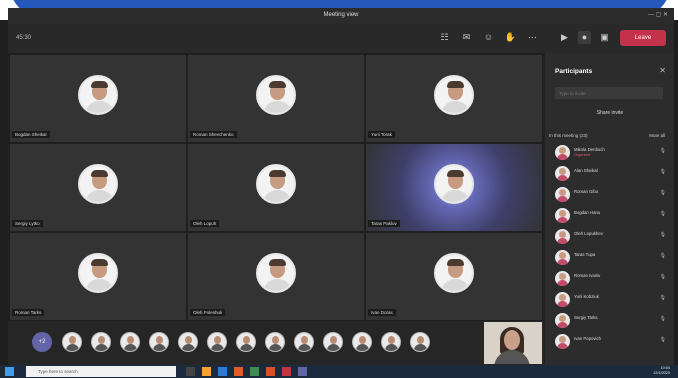  I want to click on video-tile: Oleh Lopuh, so click(276, 187).